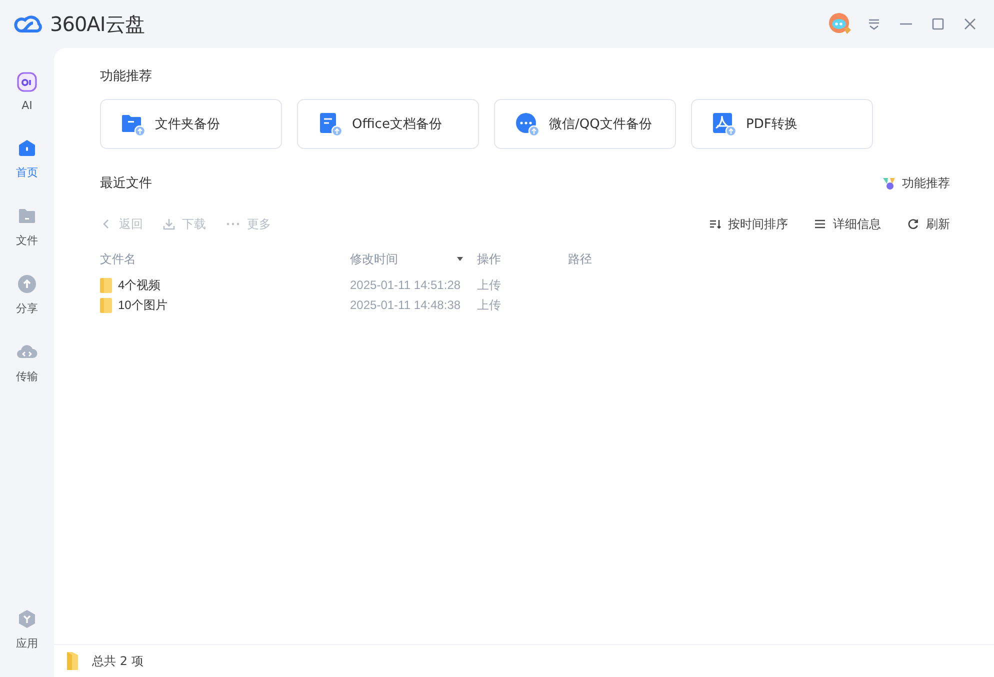  I want to click on section-title: 最近文件, so click(126, 183).